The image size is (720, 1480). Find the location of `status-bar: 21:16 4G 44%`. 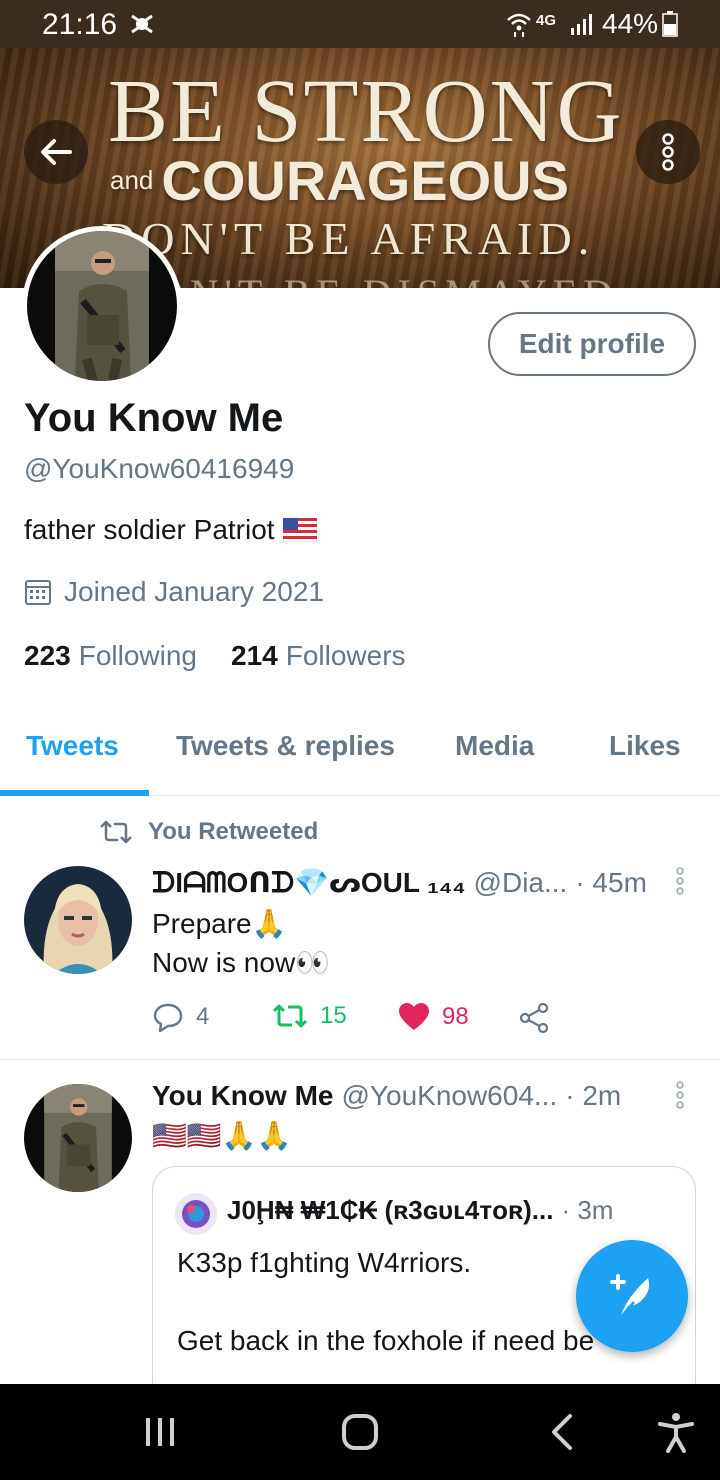

status-bar: 21:16 4G 44% is located at coordinates (360, 24).